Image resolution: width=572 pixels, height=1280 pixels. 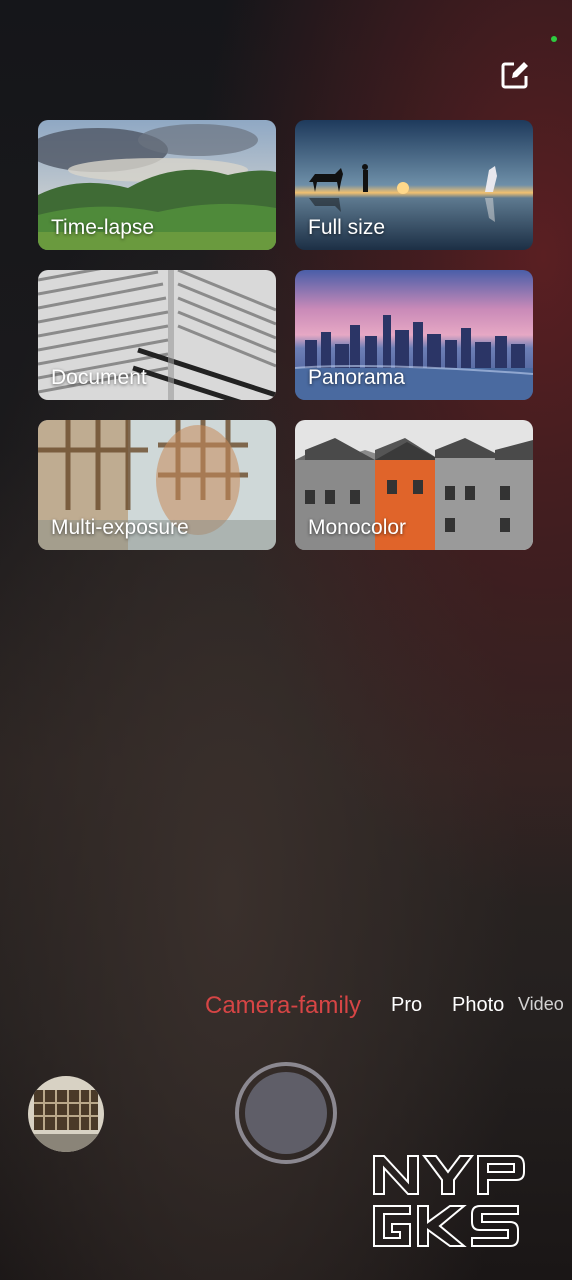 What do you see at coordinates (414, 335) in the screenshot?
I see `tile-panorama: Panorama` at bounding box center [414, 335].